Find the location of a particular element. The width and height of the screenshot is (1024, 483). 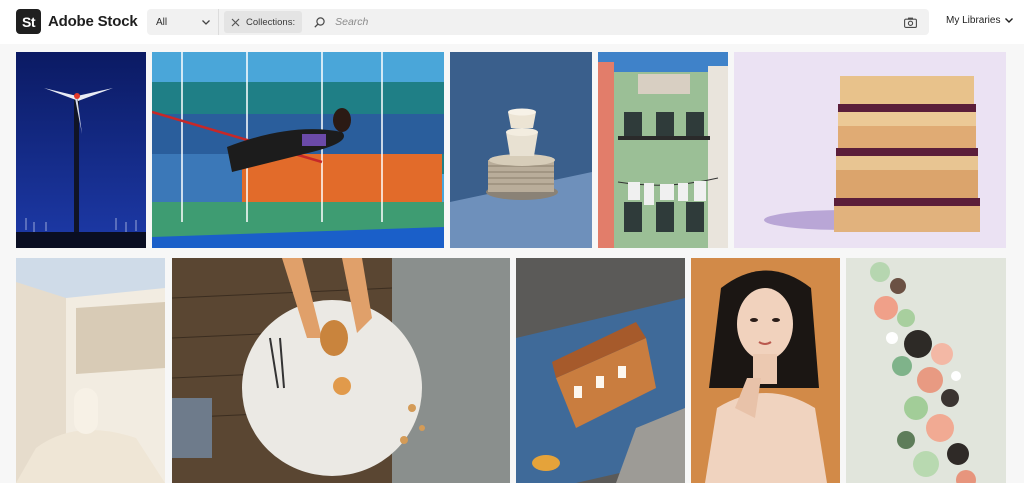

search-input is located at coordinates (618, 22).